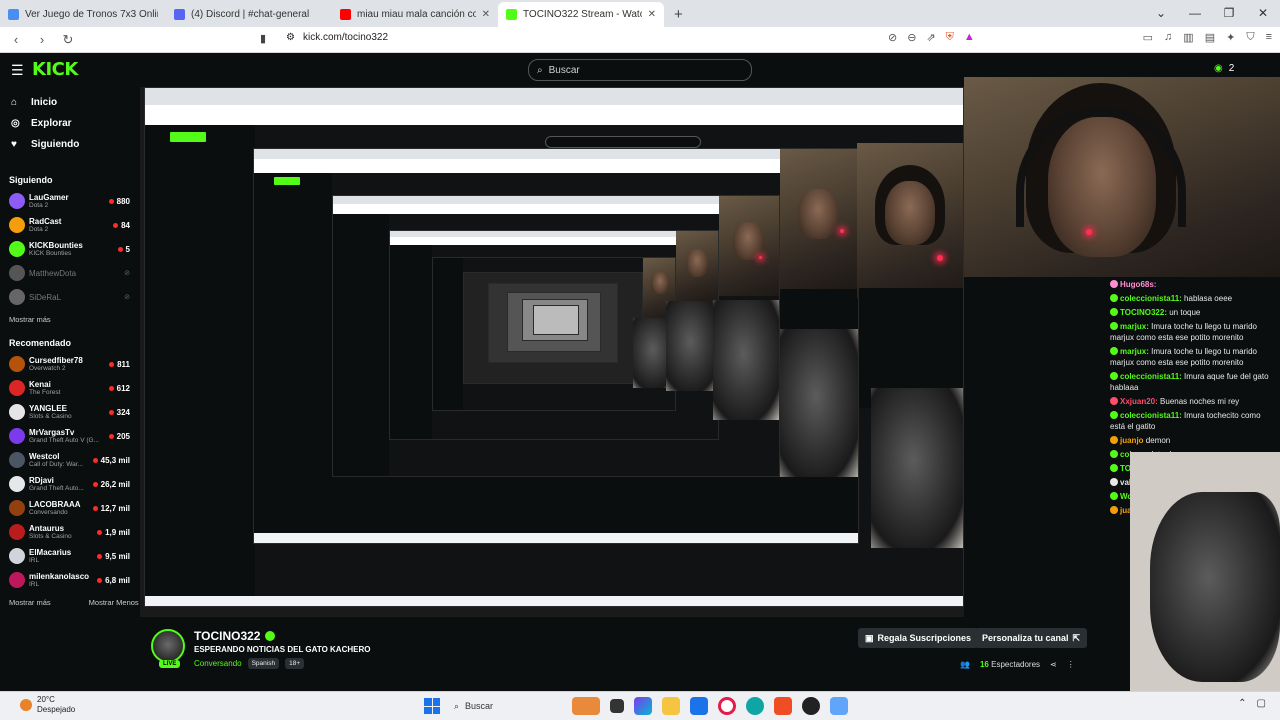  Describe the element at coordinates (70, 388) in the screenshot. I see `sidebar-channel: Kenai The Forest 612` at that location.